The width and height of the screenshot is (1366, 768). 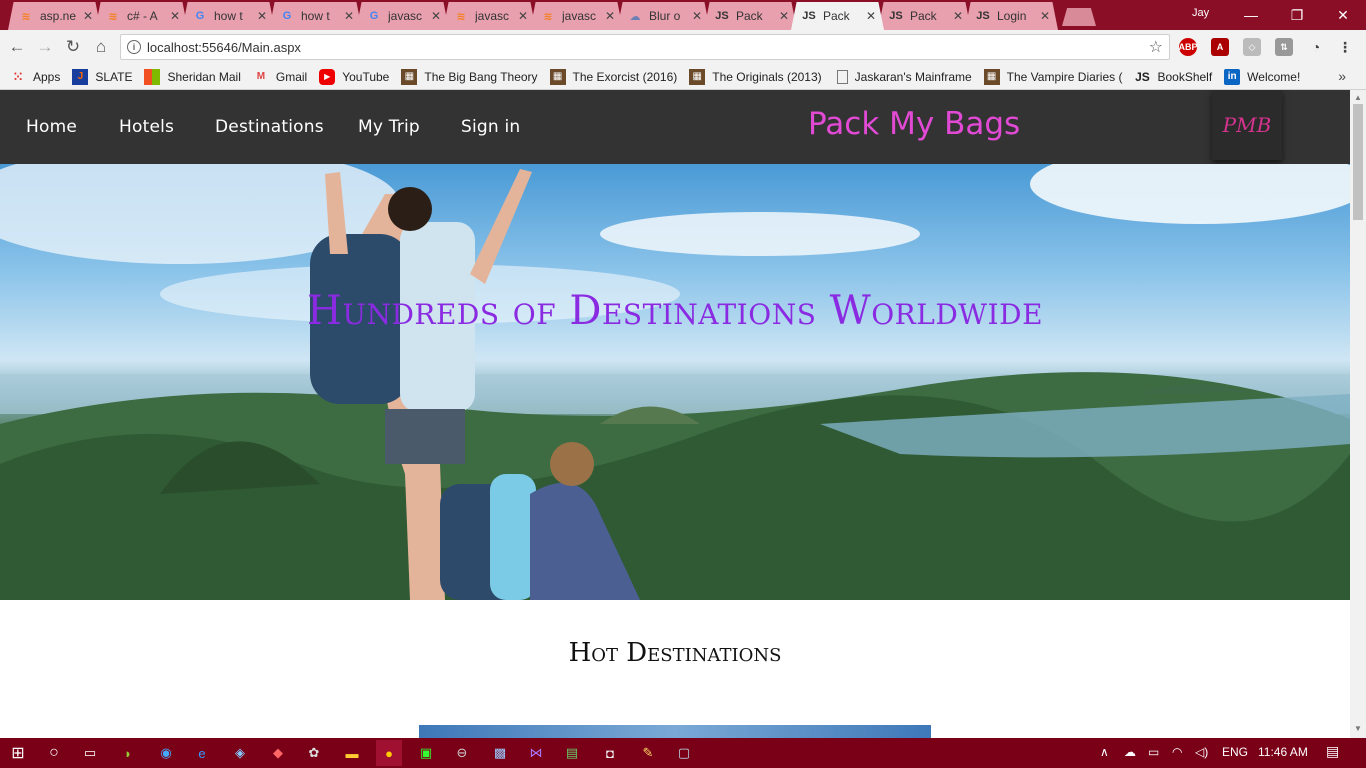 What do you see at coordinates (314, 753) in the screenshot?
I see `paint-icon: ✿` at bounding box center [314, 753].